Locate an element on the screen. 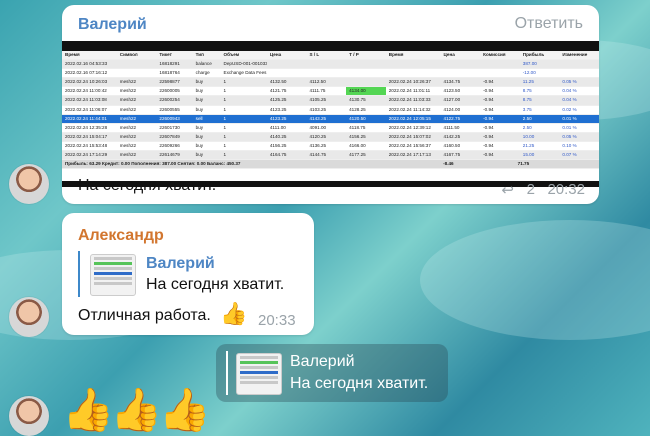 The height and width of the screenshot is (436, 650). table-cell: 4132.50 is located at coordinates (278, 82).